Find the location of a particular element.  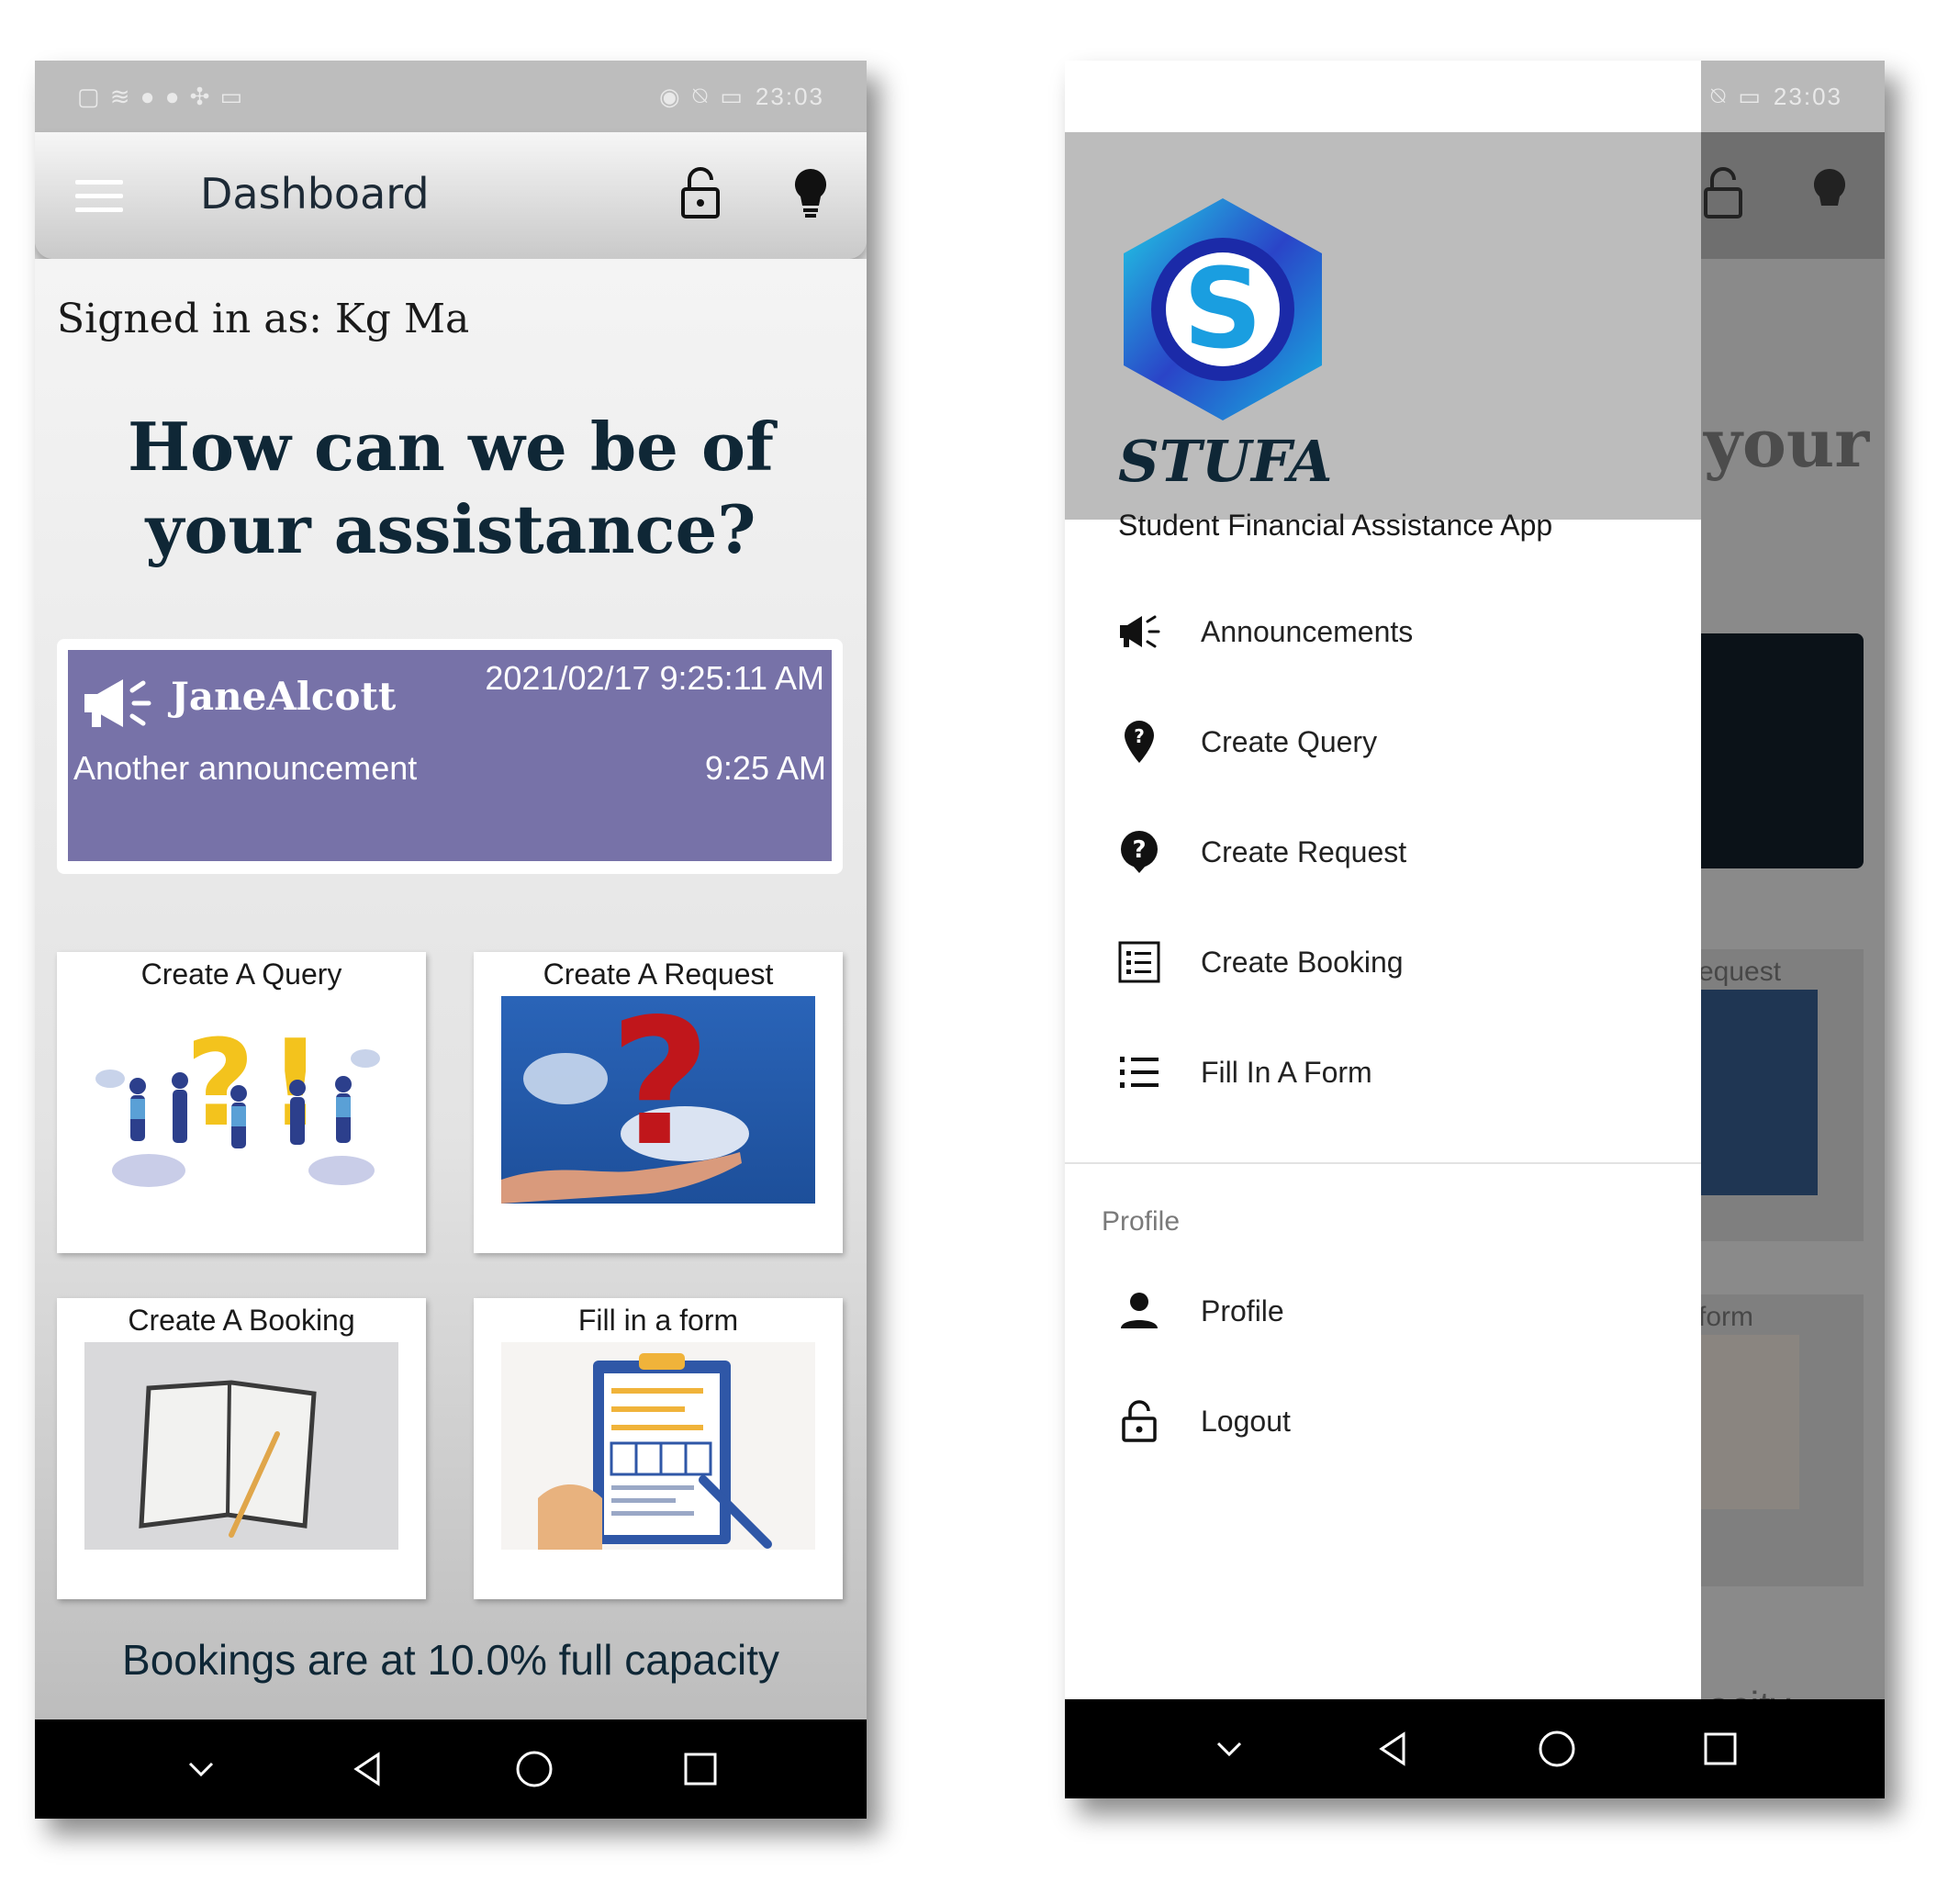

question-circle-icon: ? is located at coordinates (1139, 852).